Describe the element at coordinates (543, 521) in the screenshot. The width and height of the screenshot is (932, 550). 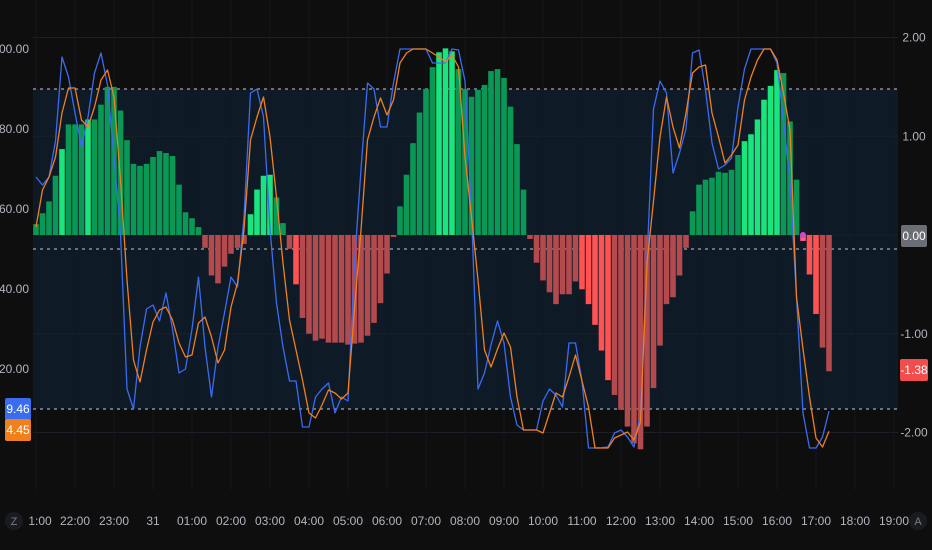
I see `time-axis-label: 10:00` at that location.